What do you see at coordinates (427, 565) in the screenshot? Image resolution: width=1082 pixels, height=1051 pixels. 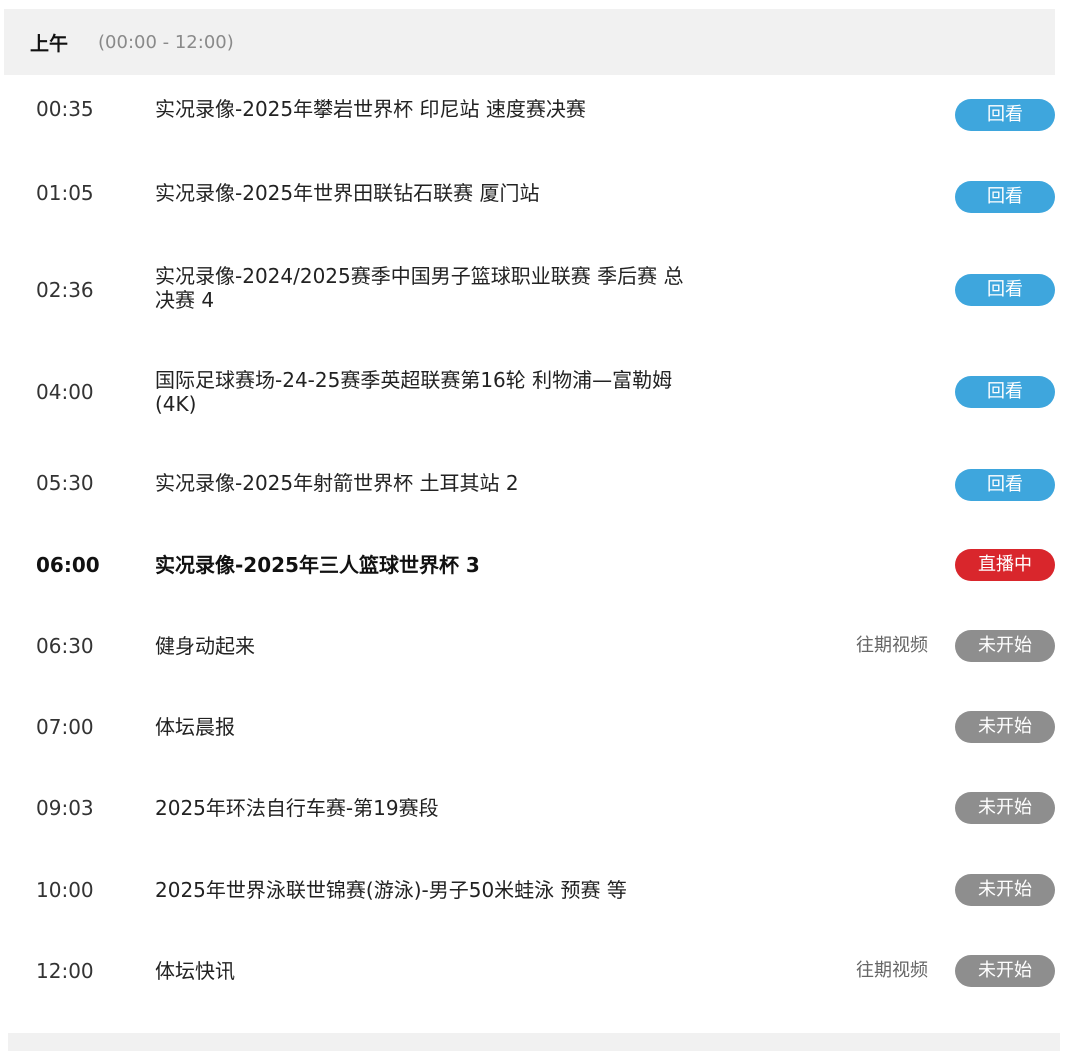 I see `program-title: 实况录像-2025年三人篮球世界杯 3` at bounding box center [427, 565].